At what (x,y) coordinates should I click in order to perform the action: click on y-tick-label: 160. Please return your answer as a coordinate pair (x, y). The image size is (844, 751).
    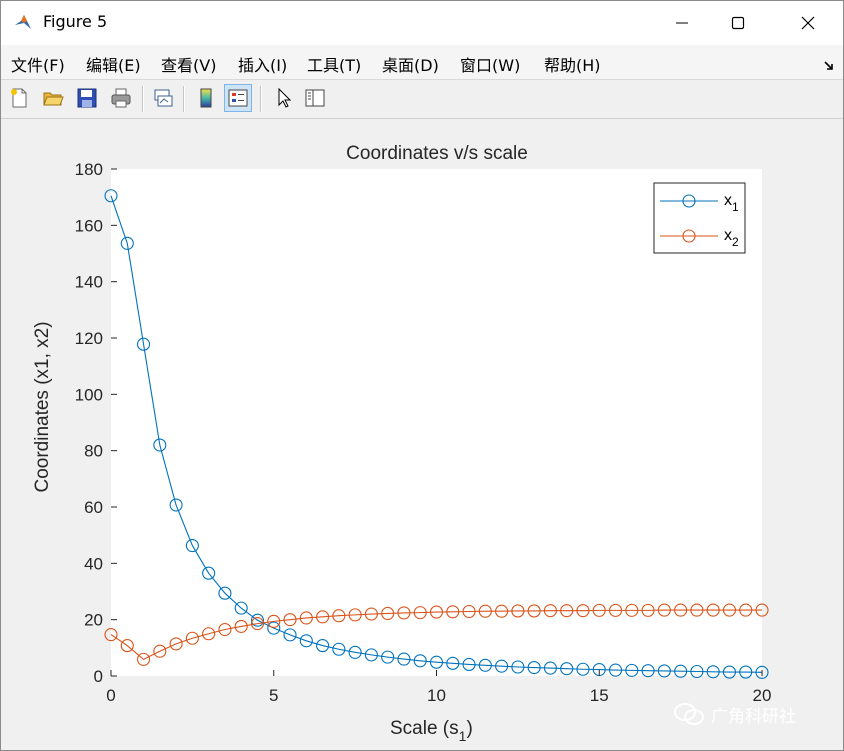
    Looking at the image, I should click on (89, 225).